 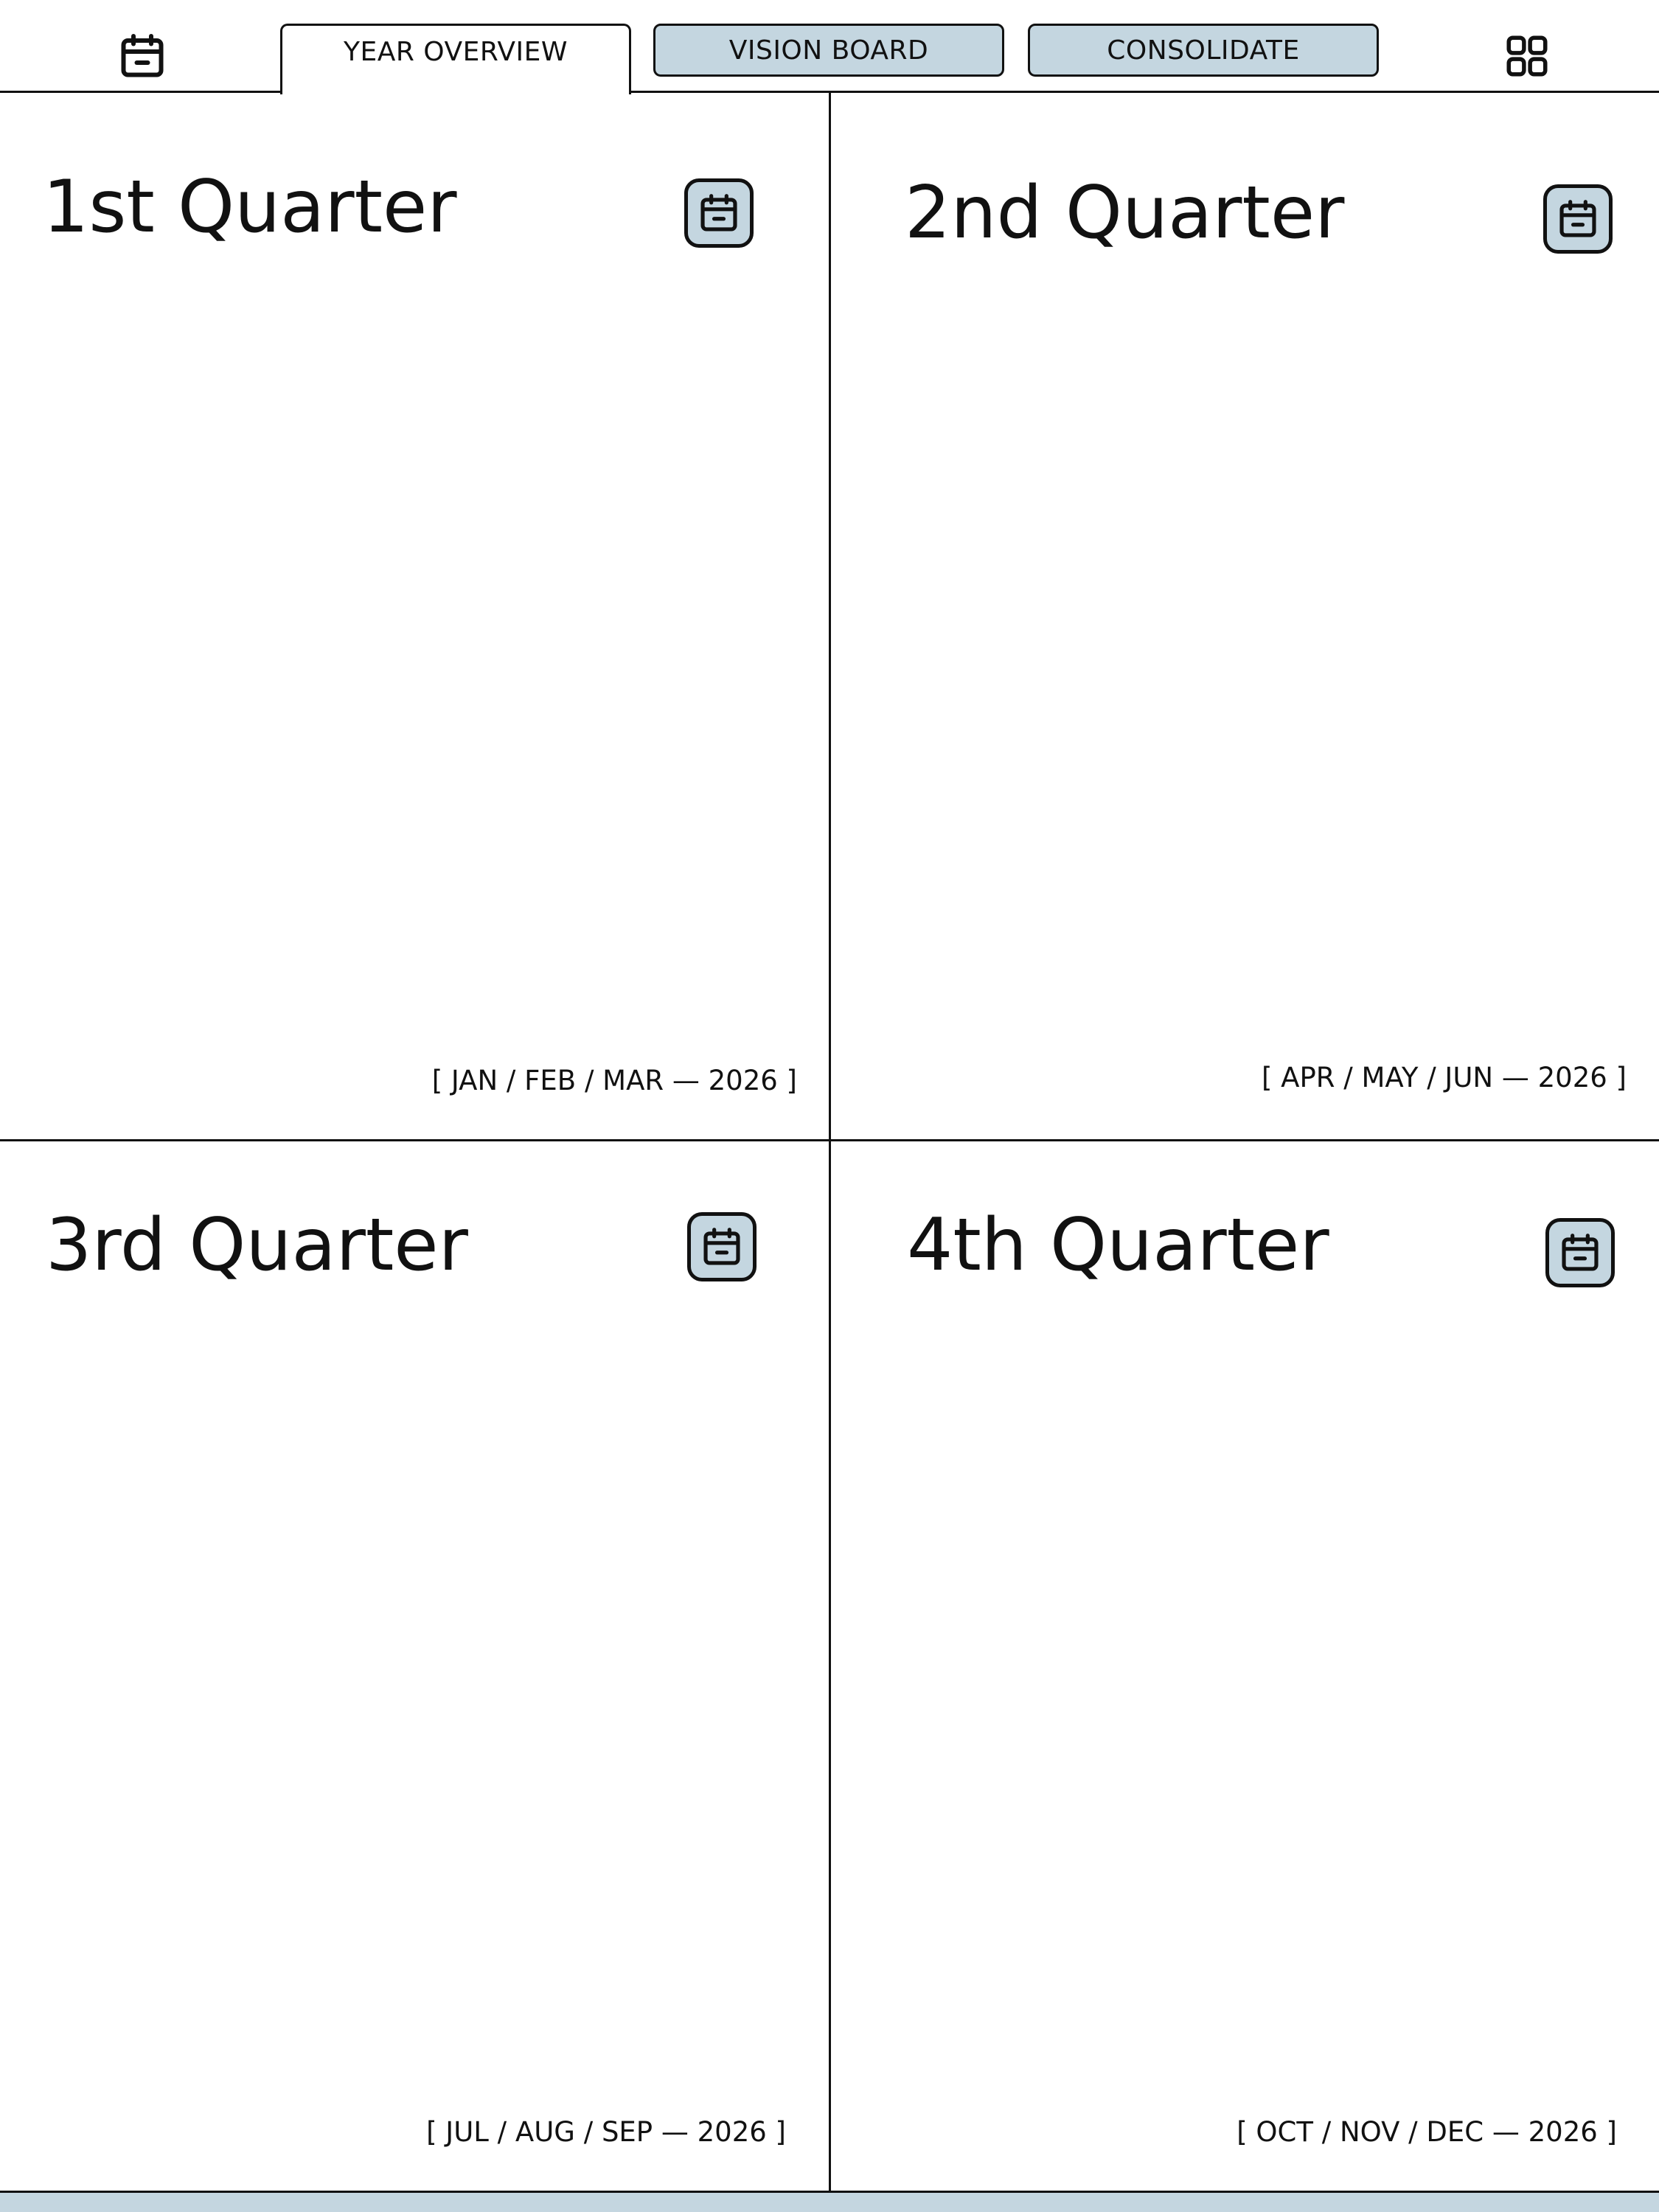 What do you see at coordinates (257, 1245) in the screenshot?
I see `quarter-title: 3rd Quarter` at bounding box center [257, 1245].